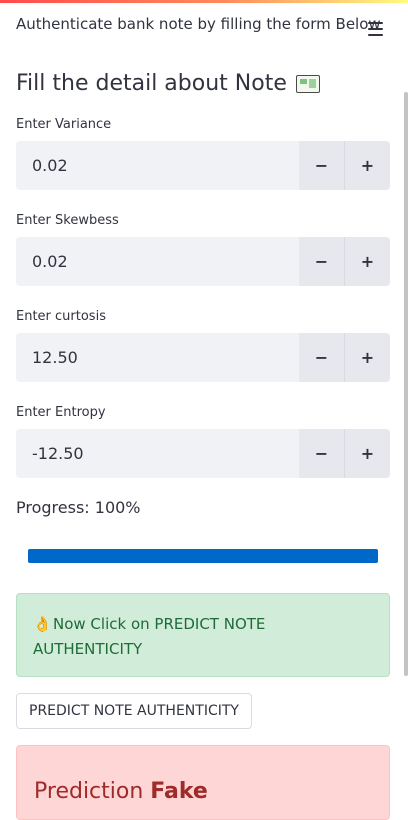  Describe the element at coordinates (61, 412) in the screenshot. I see `entropy-label: Enter Entropy` at that location.